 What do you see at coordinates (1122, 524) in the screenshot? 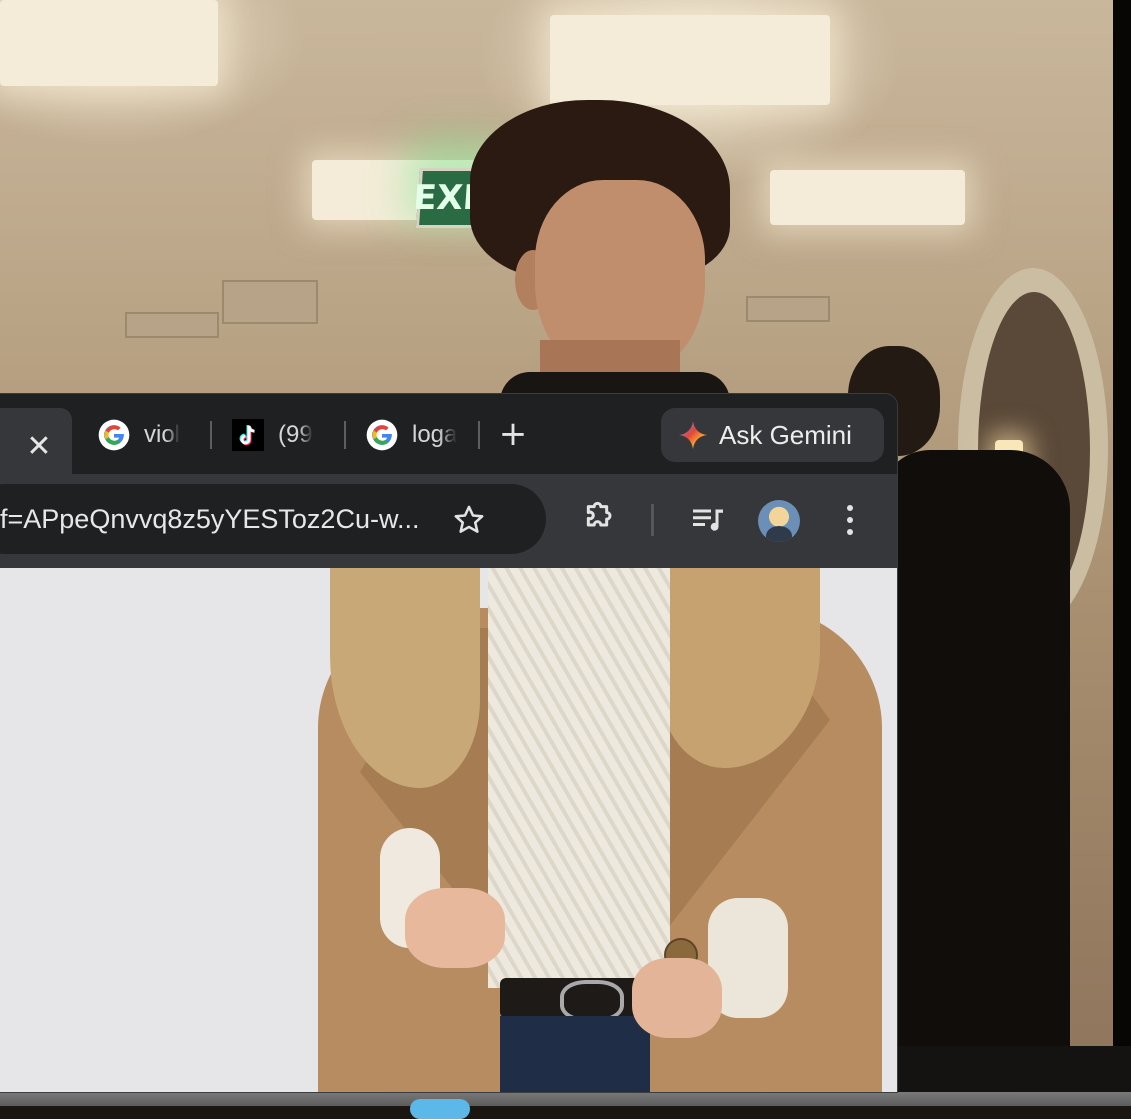
I see `window-edge` at bounding box center [1122, 524].